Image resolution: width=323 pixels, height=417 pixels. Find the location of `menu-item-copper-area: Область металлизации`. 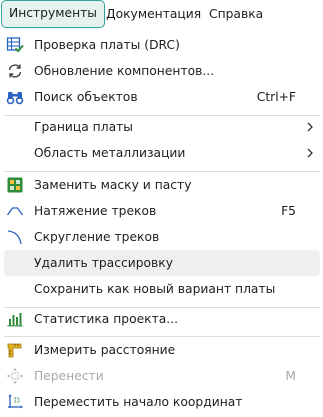

menu-item-copper-area: Область металлизации is located at coordinates (162, 153).